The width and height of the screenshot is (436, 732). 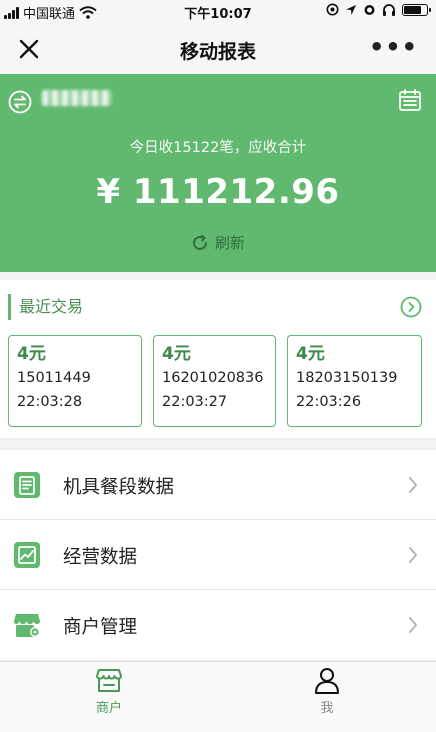 I want to click on transaction-card: 4元 15011449 22:03:28, so click(x=75, y=381).